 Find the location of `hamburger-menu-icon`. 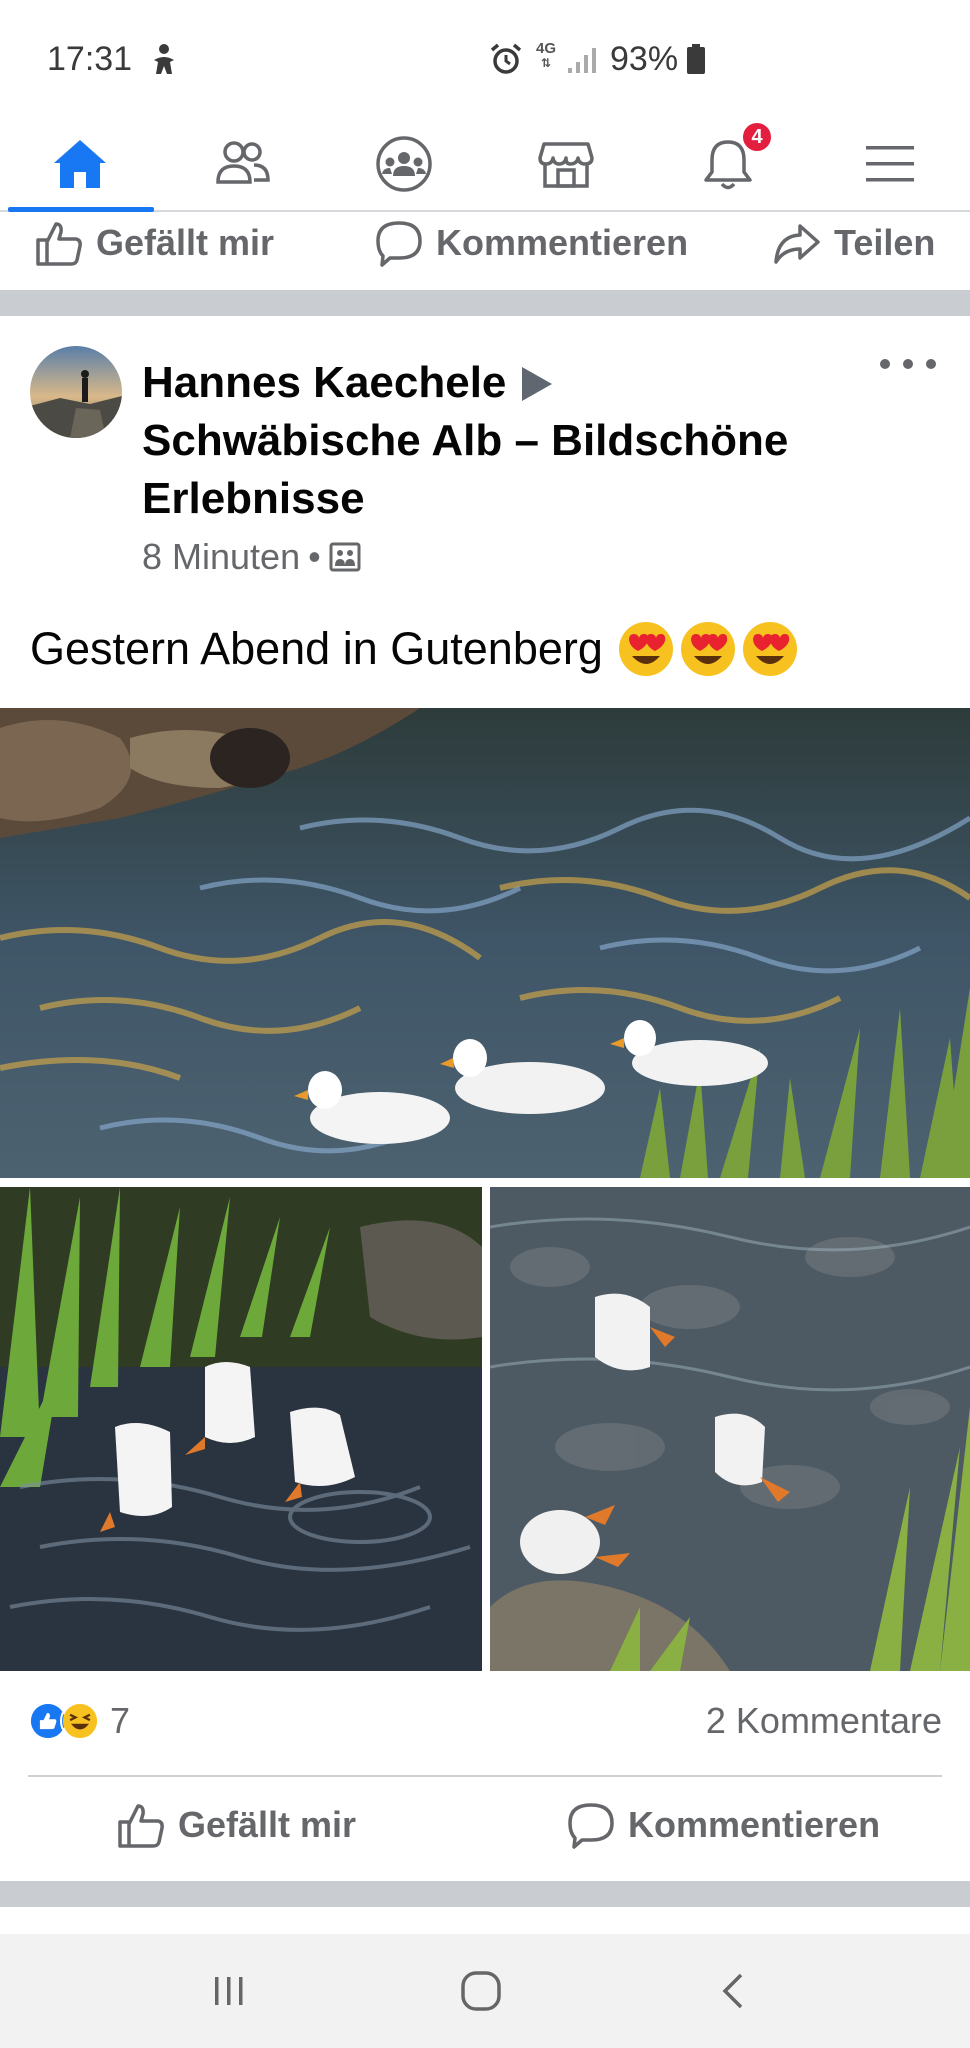

hamburger-menu-icon is located at coordinates (890, 164).